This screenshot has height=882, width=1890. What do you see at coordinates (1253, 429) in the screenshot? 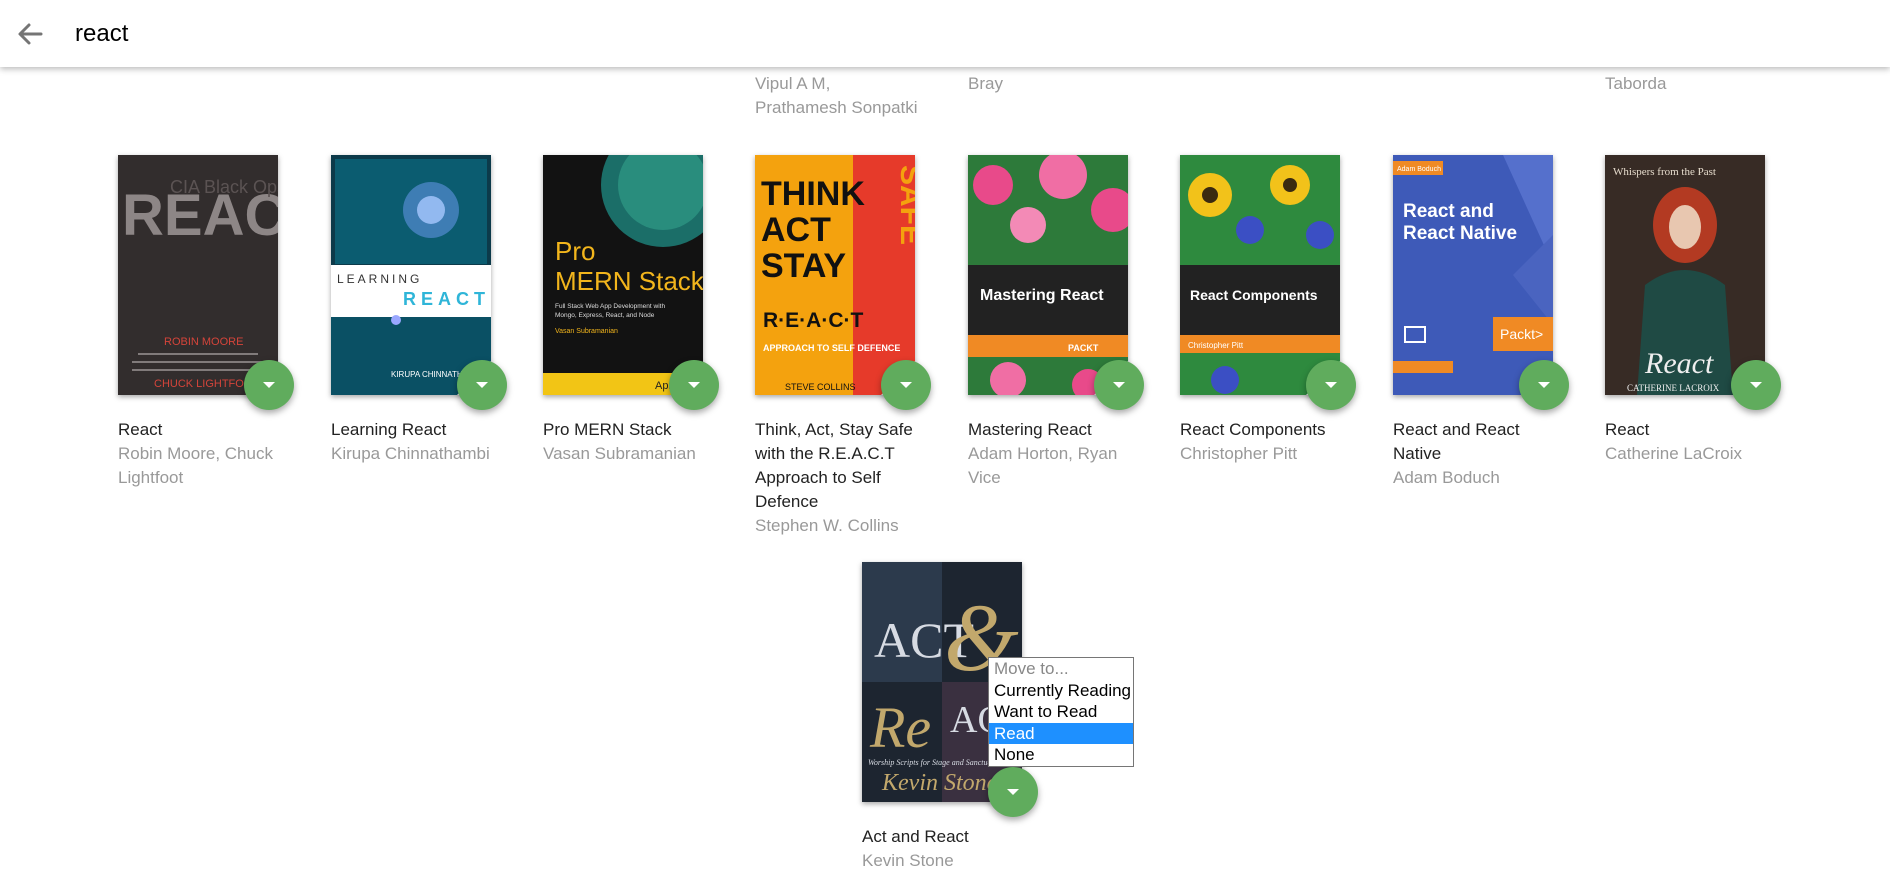
I see `book-title-text: React Components` at bounding box center [1253, 429].